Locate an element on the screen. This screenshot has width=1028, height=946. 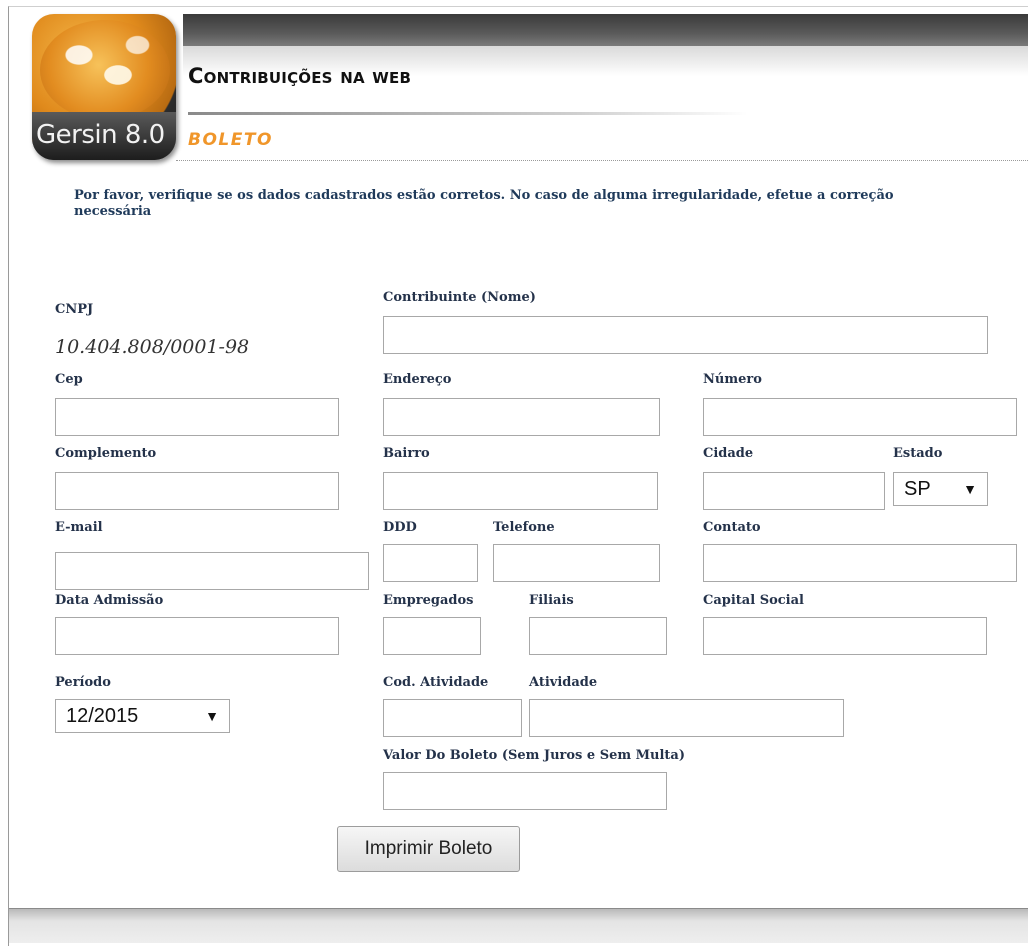
estado-select: SP ▼ is located at coordinates (940, 489).